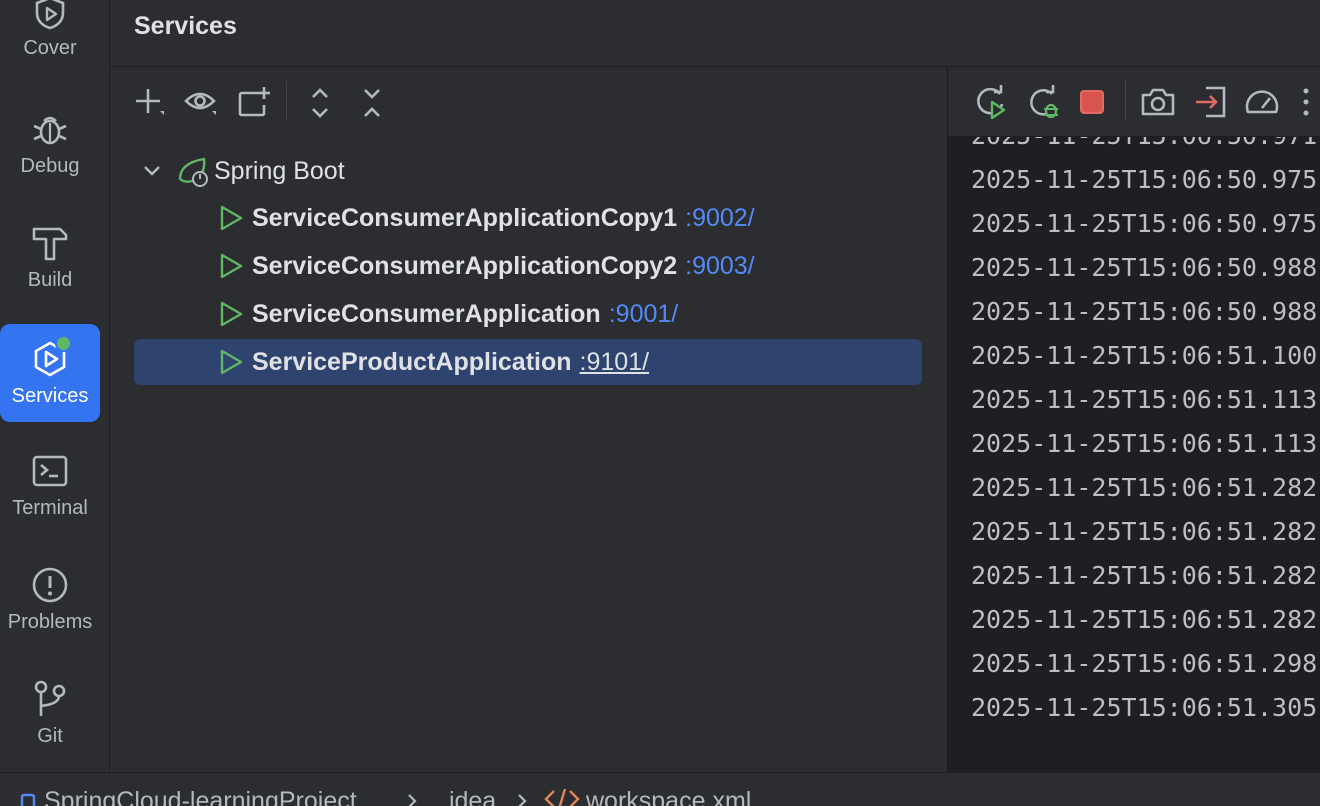 Image resolution: width=1320 pixels, height=806 pixels. Describe the element at coordinates (50, 279) in the screenshot. I see `tool-build-label: Build` at that location.